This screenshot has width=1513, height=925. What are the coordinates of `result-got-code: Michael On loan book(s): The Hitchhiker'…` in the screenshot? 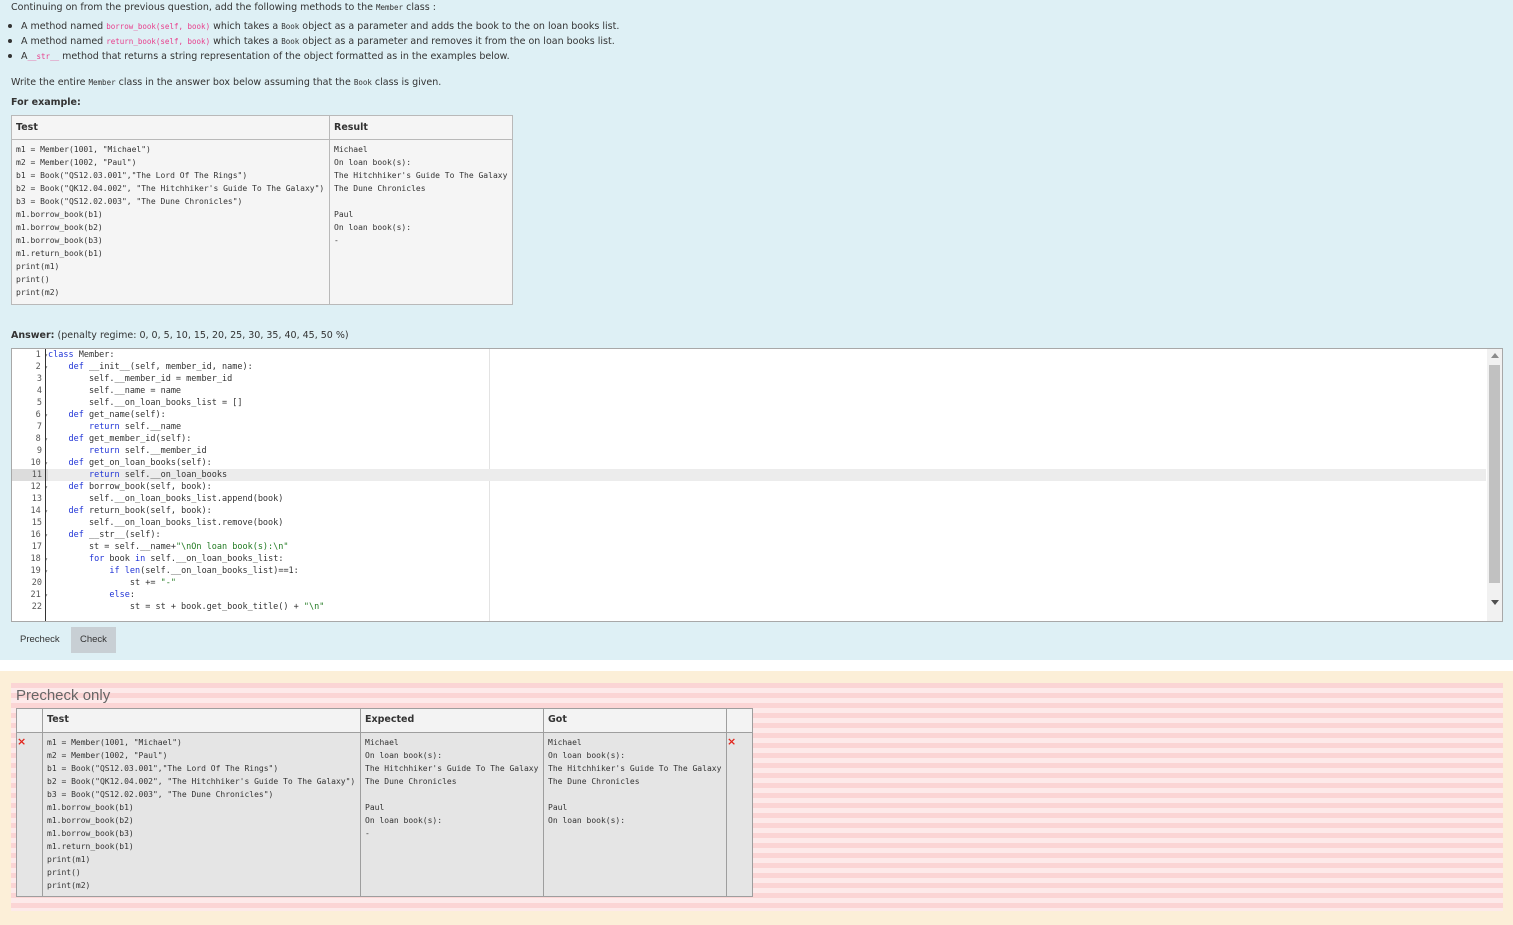 It's located at (635, 781).